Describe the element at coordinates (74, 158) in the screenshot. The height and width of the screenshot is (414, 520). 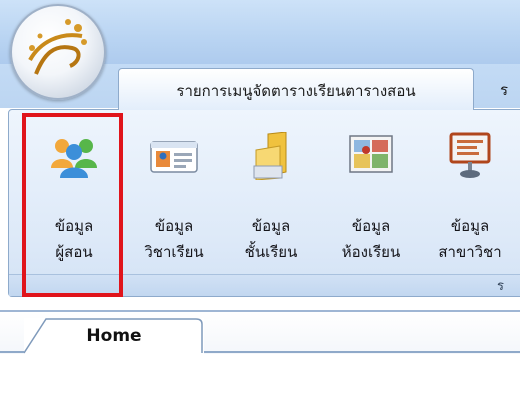
I see `users-icon` at that location.